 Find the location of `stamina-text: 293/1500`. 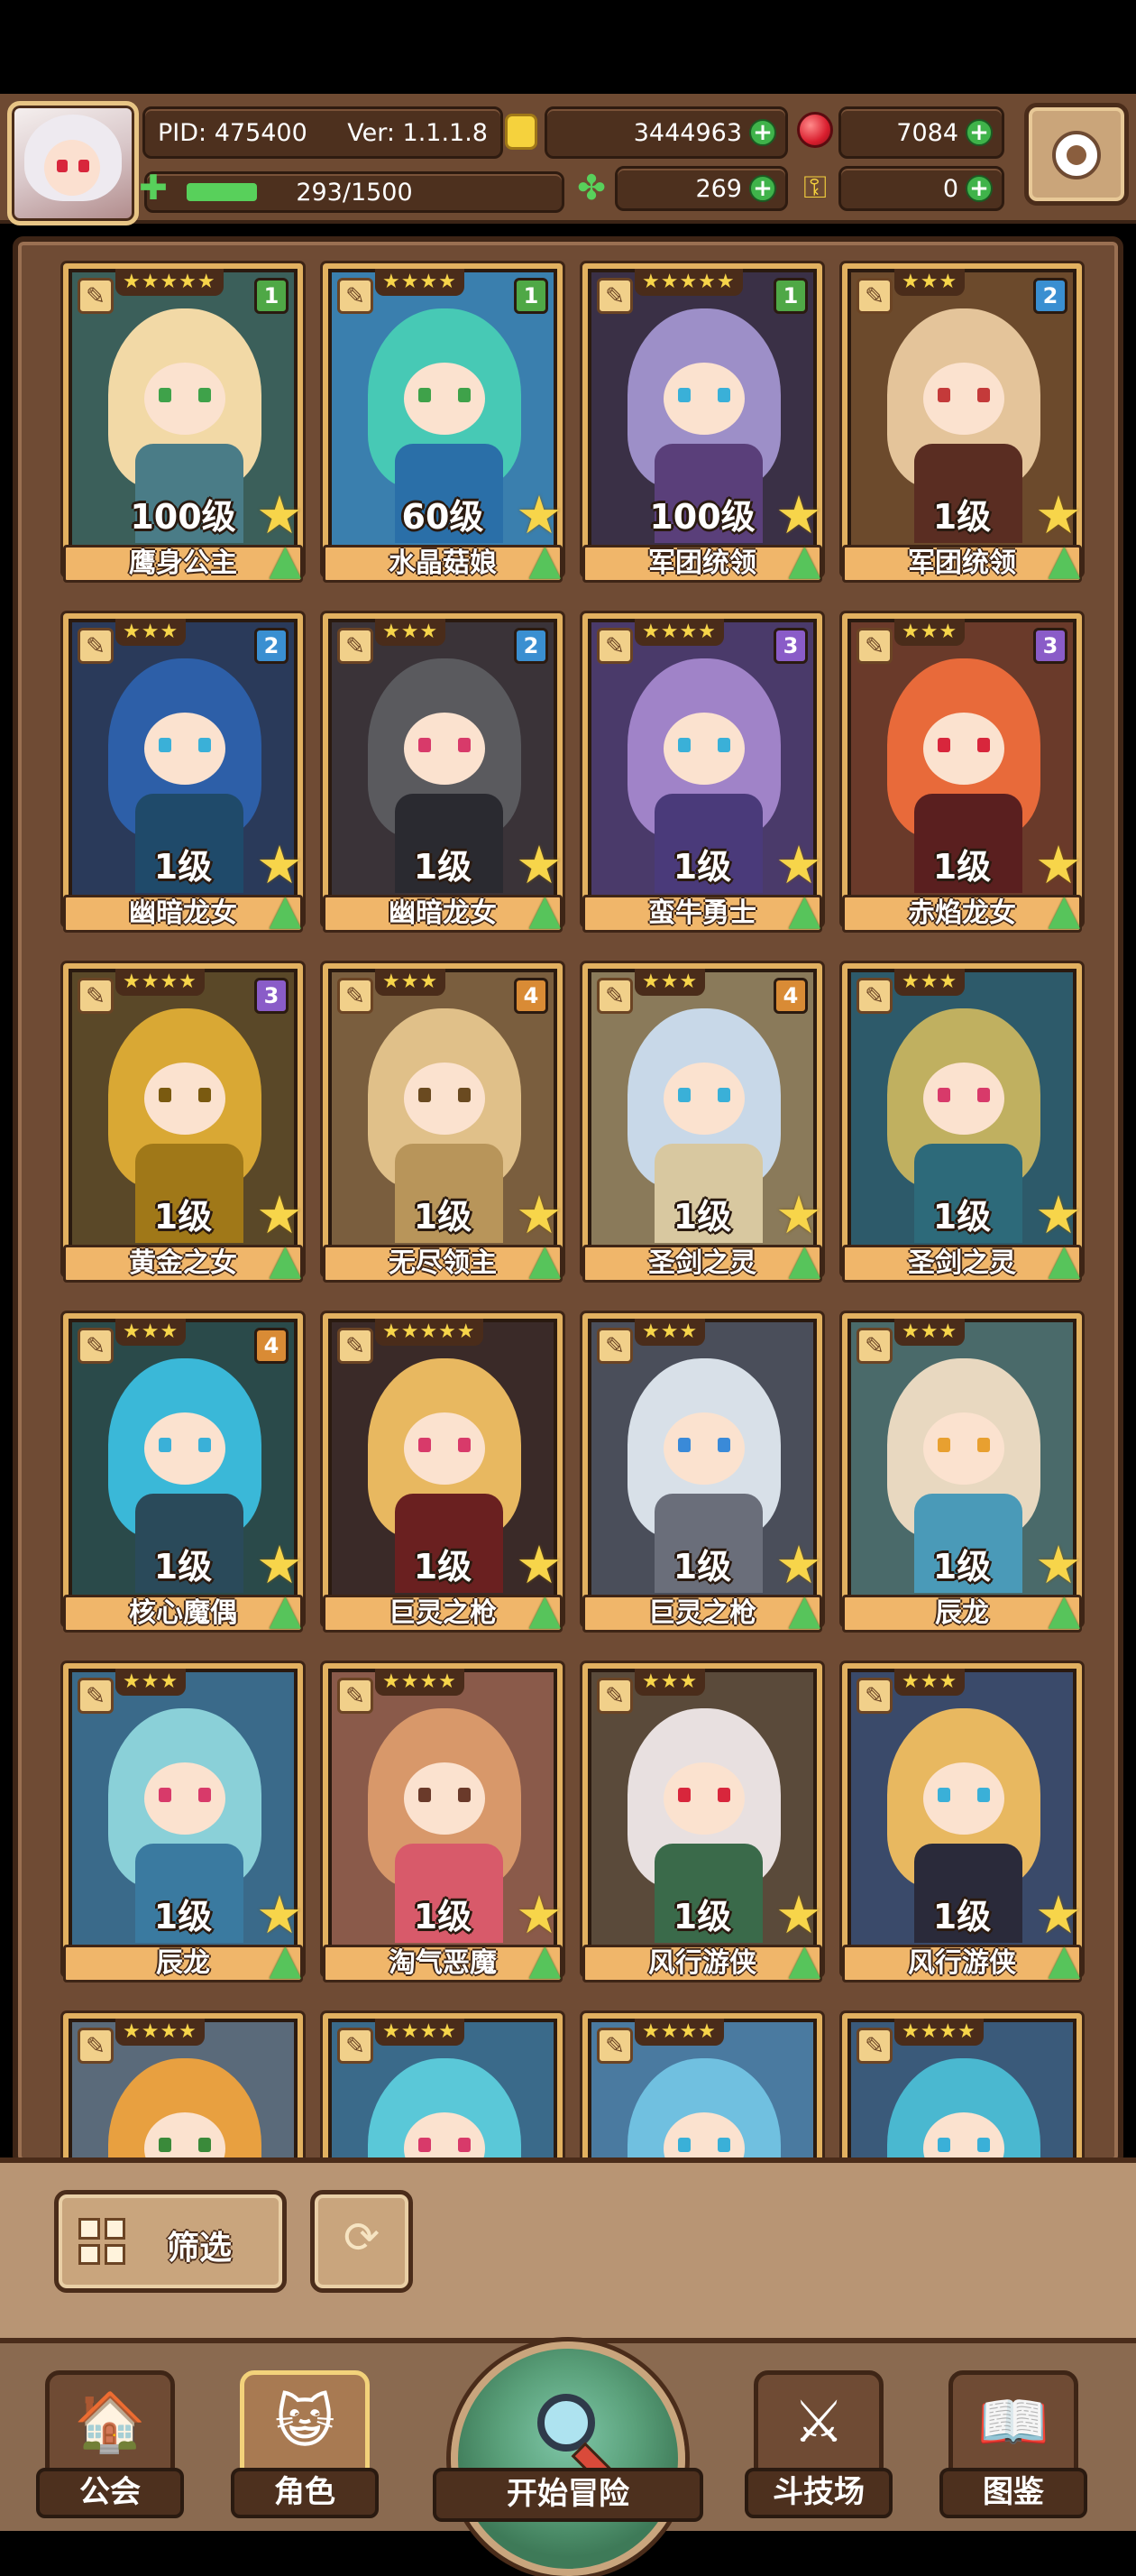

stamina-text: 293/1500 is located at coordinates (354, 193).